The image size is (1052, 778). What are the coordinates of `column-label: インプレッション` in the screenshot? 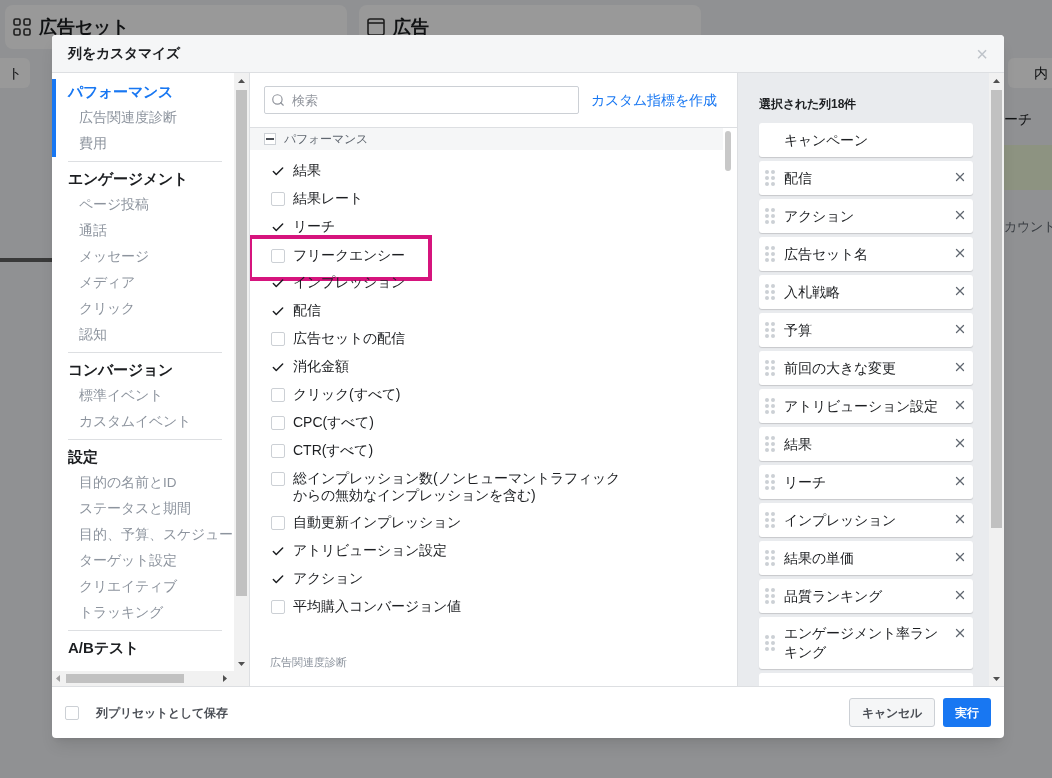 It's located at (840, 520).